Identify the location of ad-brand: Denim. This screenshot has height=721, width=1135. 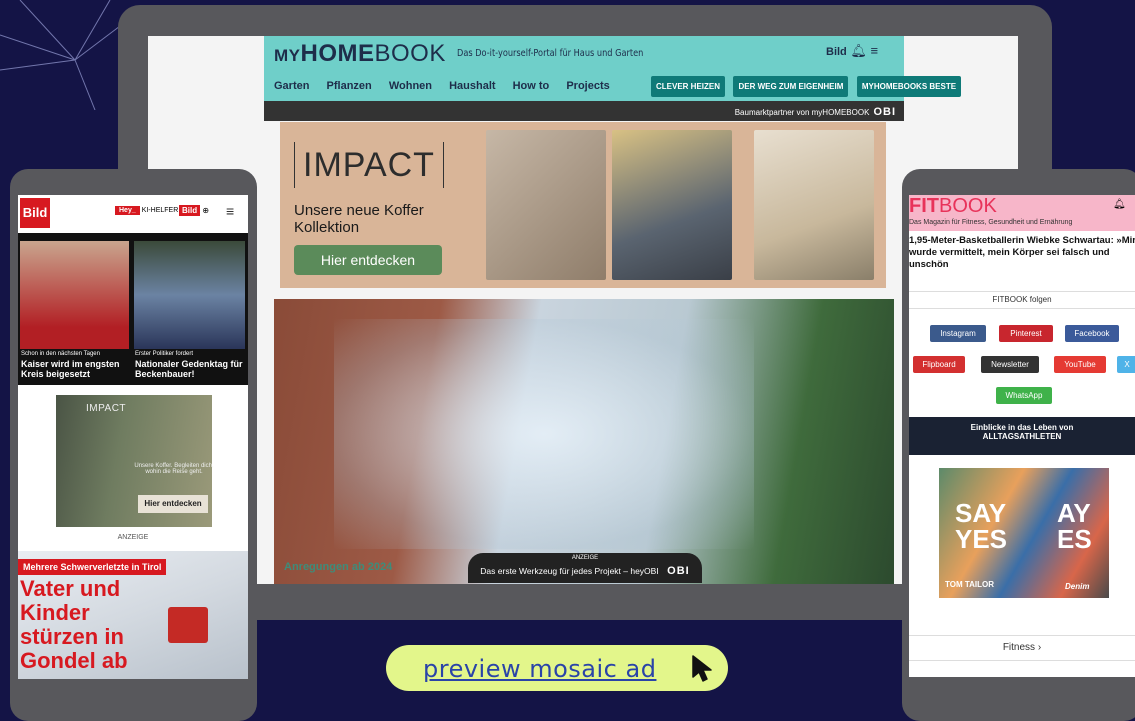
(1077, 586).